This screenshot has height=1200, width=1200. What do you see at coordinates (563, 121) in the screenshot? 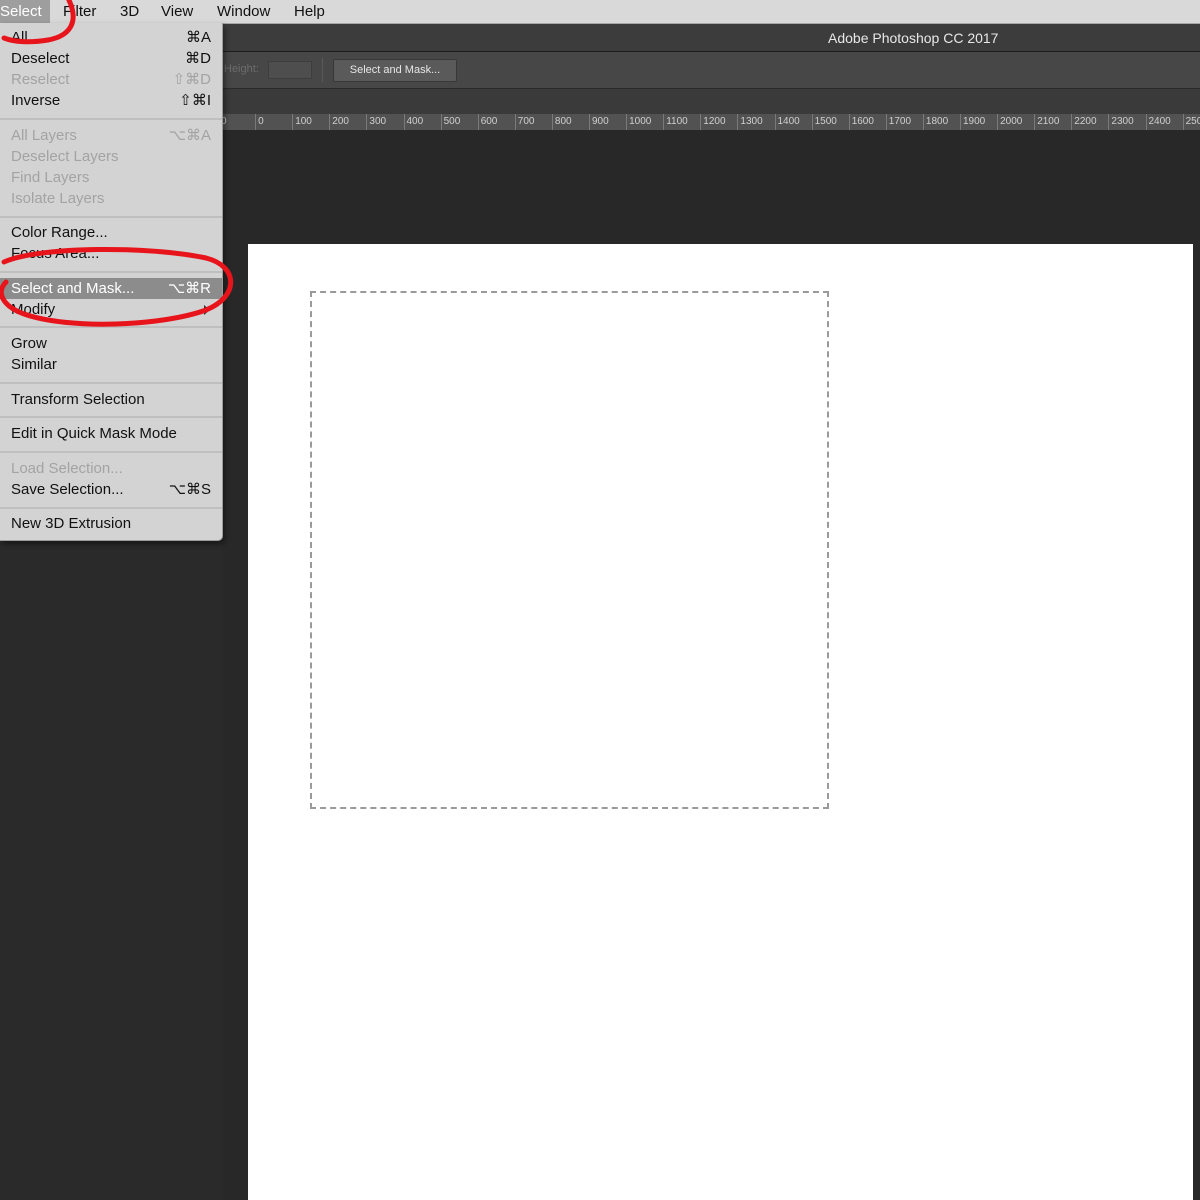
I see `ruler-label: 800` at bounding box center [563, 121].